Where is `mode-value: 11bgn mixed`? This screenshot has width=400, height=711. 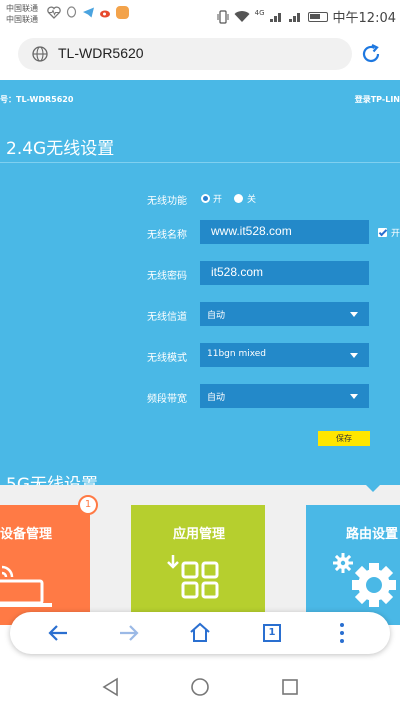
mode-value: 11bgn mixed is located at coordinates (237, 354).